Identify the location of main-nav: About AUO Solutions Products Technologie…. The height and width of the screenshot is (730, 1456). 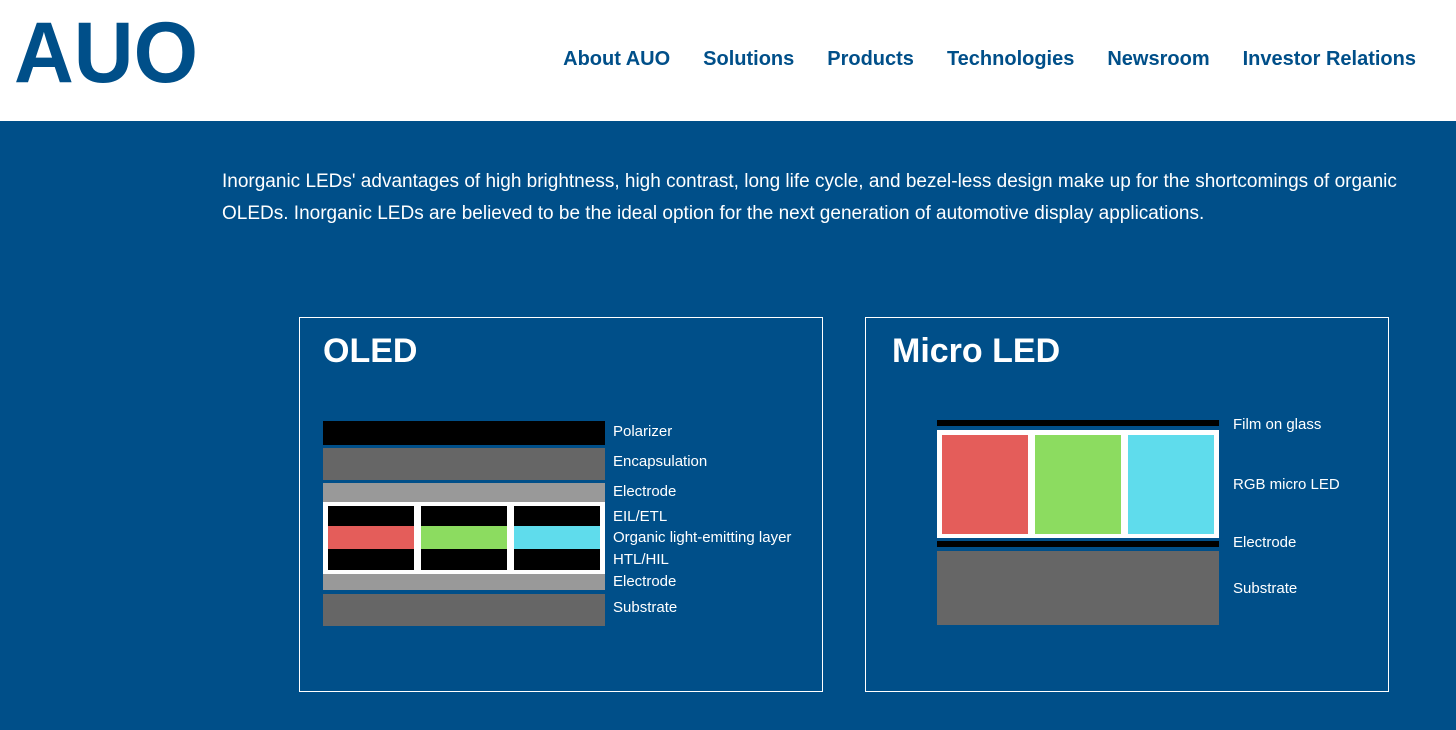
(989, 59).